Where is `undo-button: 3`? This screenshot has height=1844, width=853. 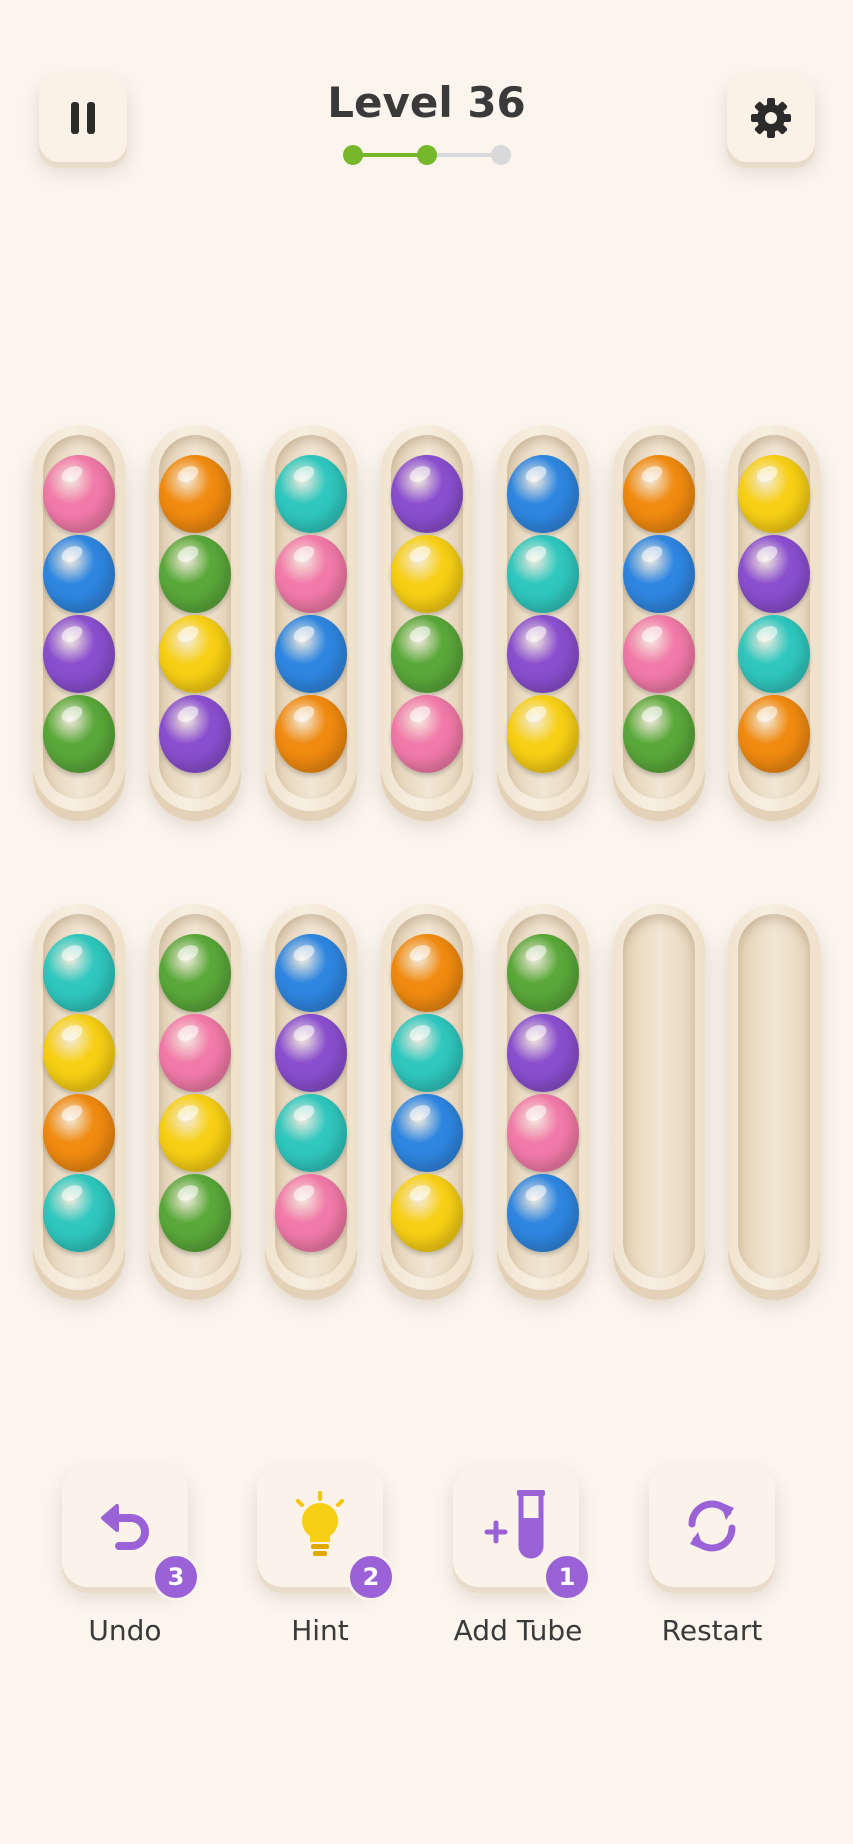 undo-button: 3 is located at coordinates (131, 1533).